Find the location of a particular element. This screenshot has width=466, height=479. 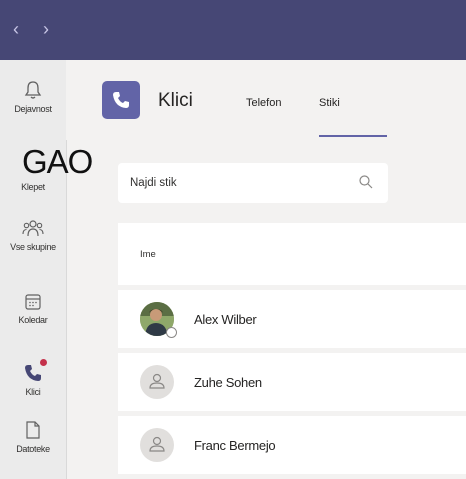

rail-item-files: Datoteke is located at coordinates (33, 437).